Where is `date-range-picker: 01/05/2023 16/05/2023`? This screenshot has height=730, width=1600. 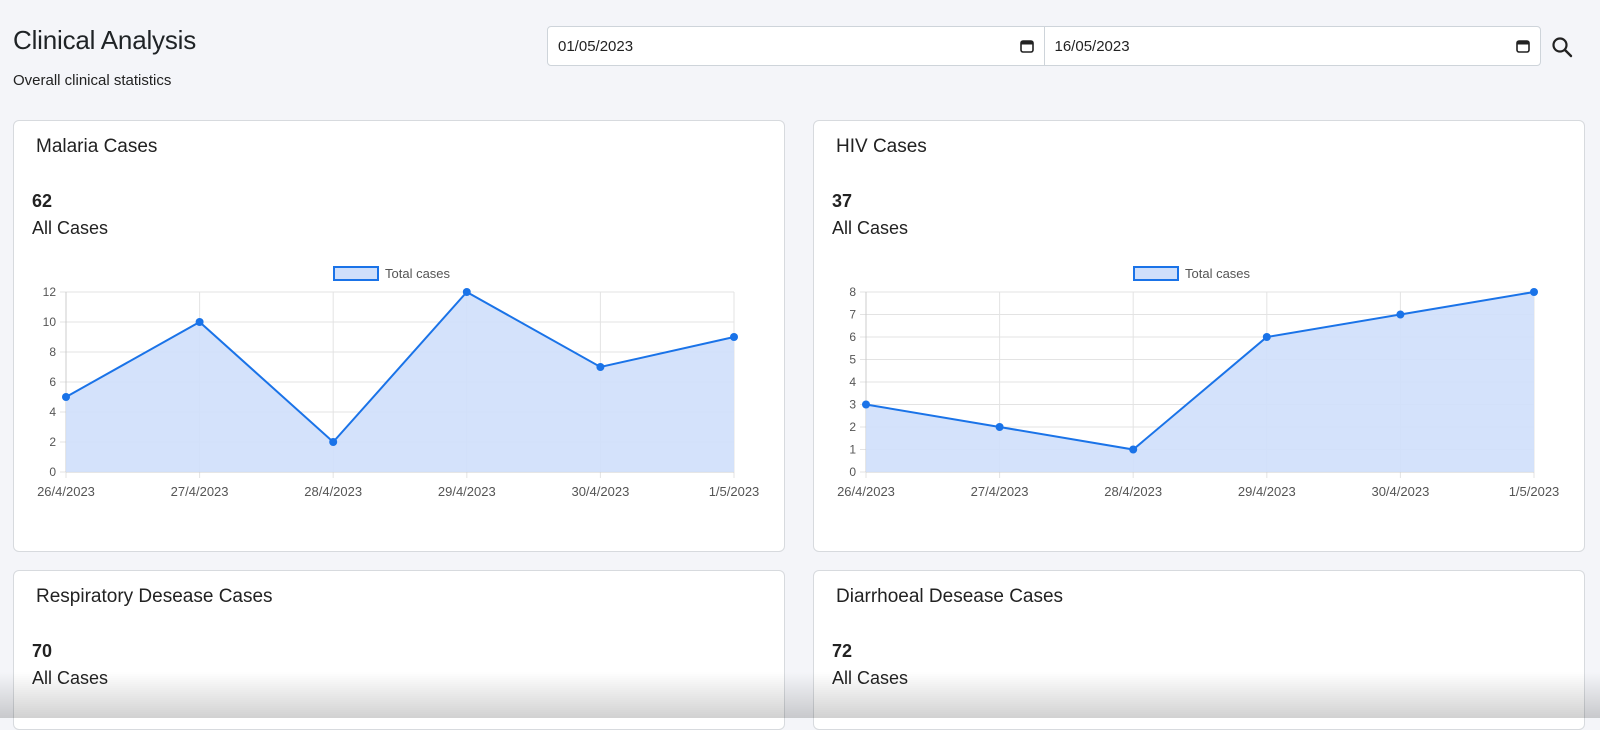 date-range-picker: 01/05/2023 16/05/2023 is located at coordinates (1044, 46).